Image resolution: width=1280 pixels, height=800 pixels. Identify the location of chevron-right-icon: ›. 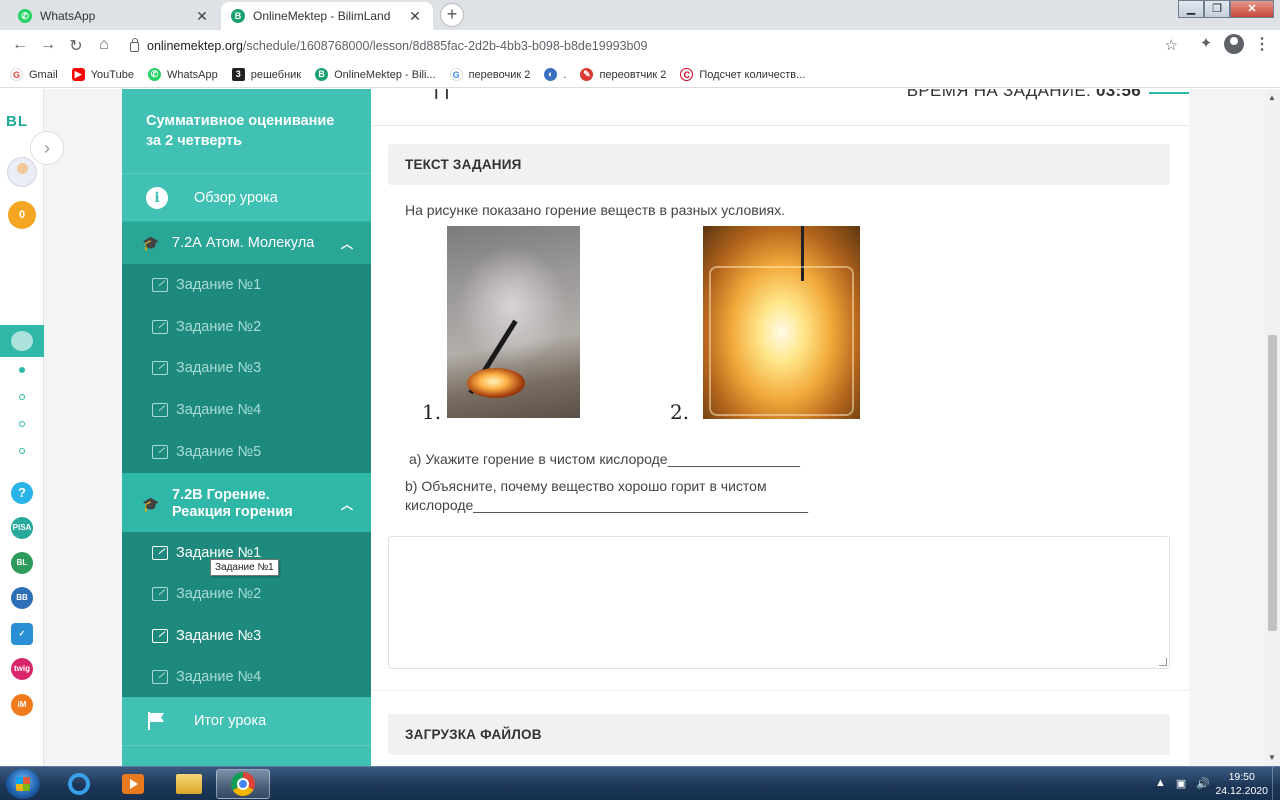
(47, 148).